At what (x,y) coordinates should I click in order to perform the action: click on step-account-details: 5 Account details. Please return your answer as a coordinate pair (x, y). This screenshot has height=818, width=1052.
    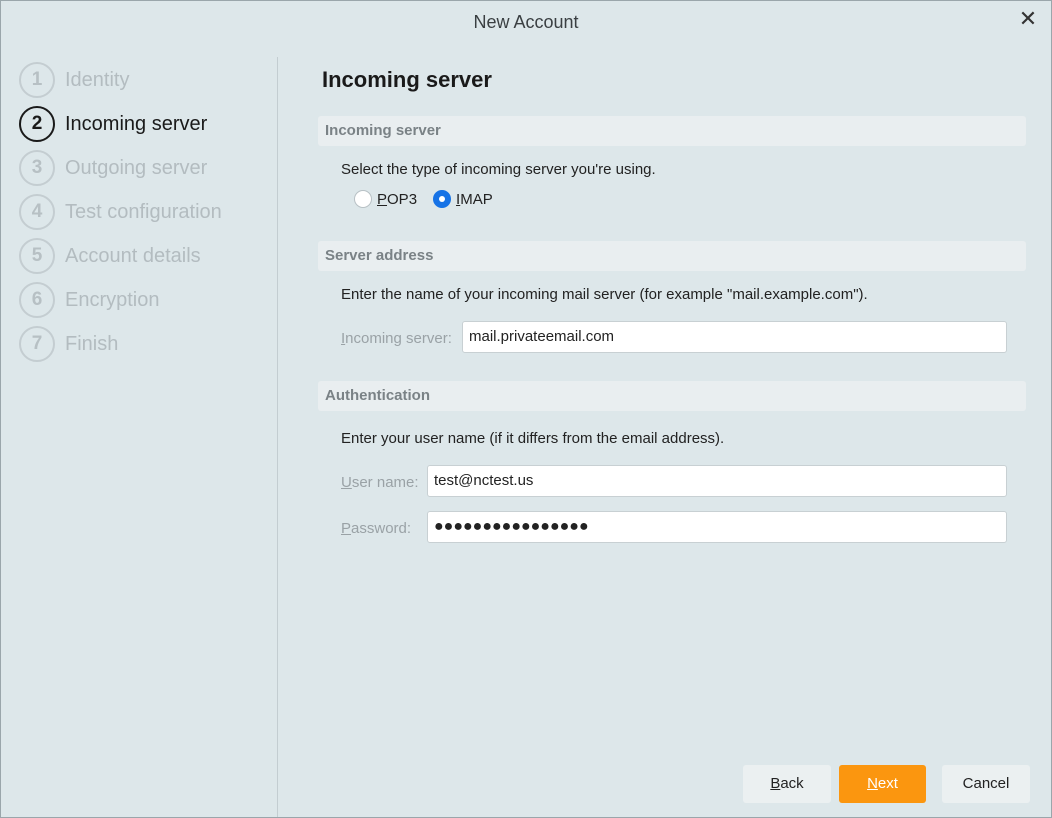
    Looking at the image, I should click on (110, 256).